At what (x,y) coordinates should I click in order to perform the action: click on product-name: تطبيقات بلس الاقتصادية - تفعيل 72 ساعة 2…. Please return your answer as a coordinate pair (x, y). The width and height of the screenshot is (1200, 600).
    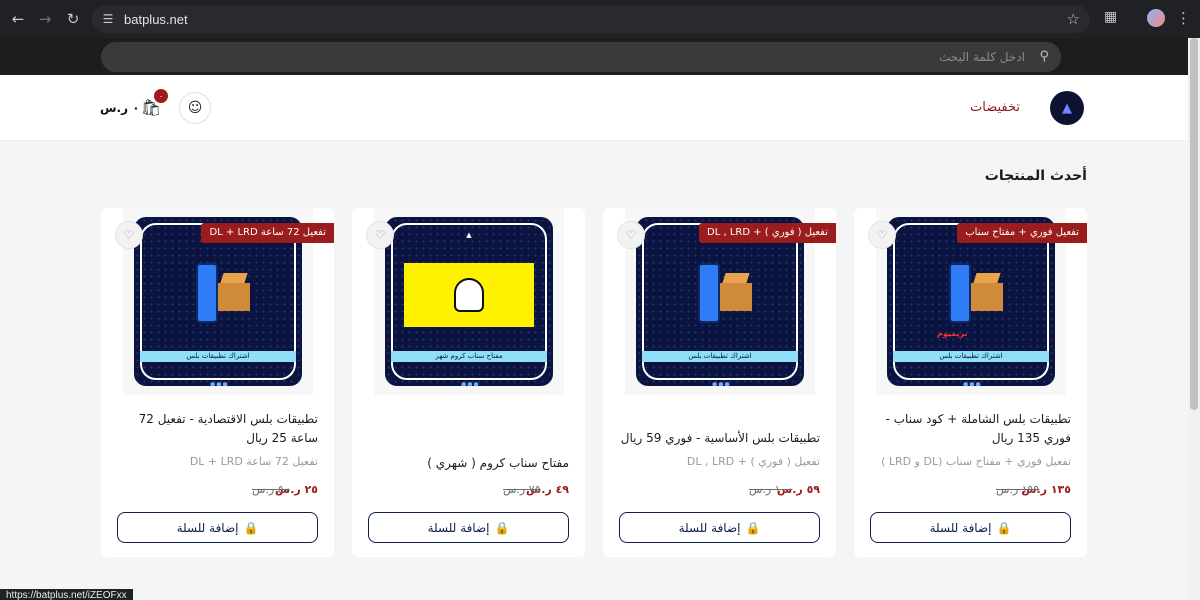
    Looking at the image, I should click on (215, 429).